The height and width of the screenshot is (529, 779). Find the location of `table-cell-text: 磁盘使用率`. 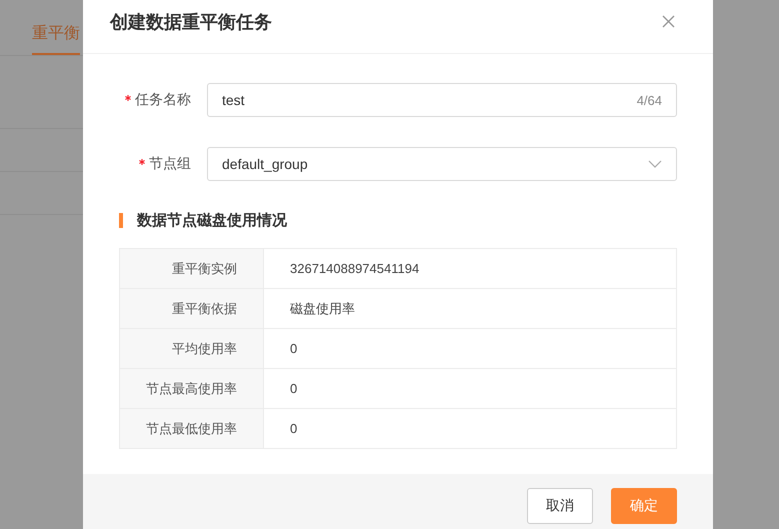

table-cell-text: 磁盘使用率 is located at coordinates (322, 309).